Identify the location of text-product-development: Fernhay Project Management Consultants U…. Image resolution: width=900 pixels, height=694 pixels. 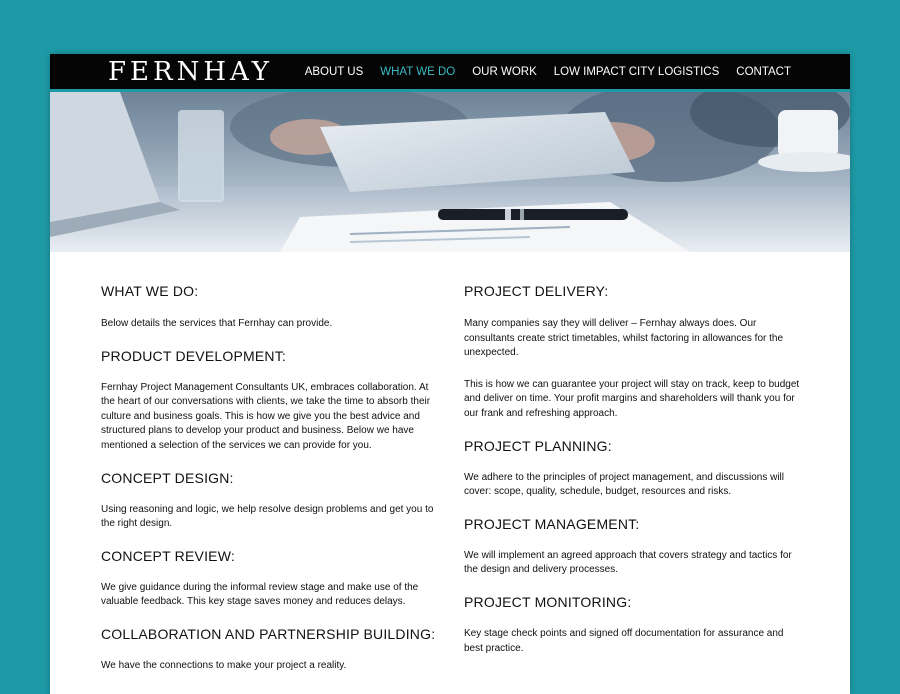
(266, 416).